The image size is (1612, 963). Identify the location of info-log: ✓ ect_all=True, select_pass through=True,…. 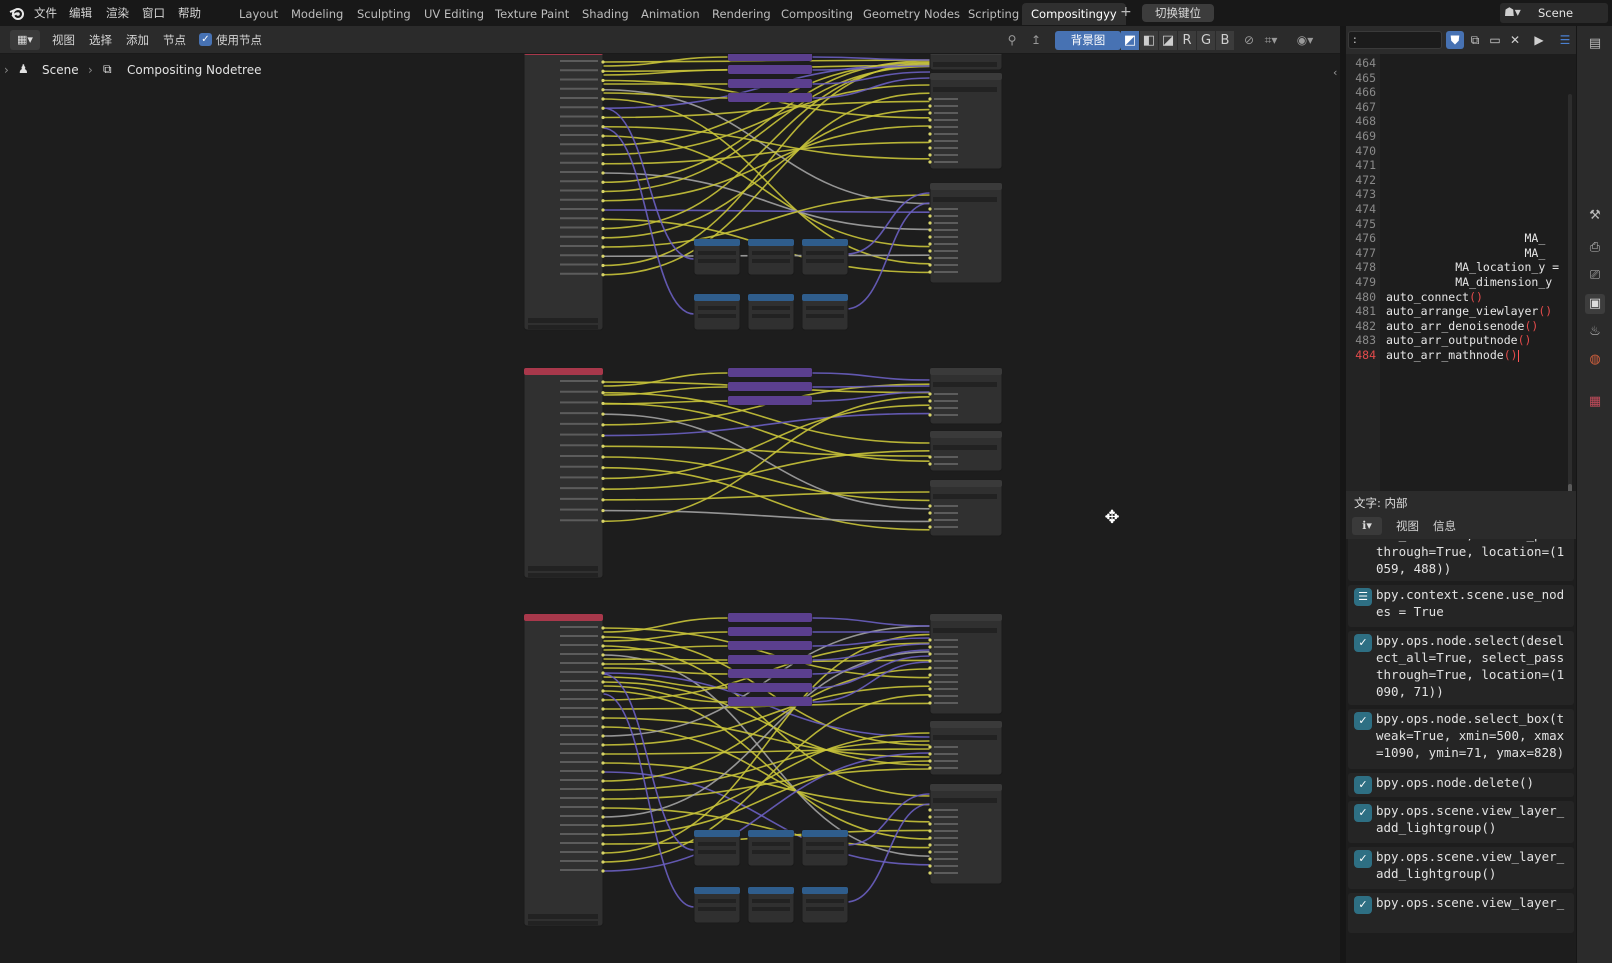
(1461, 751).